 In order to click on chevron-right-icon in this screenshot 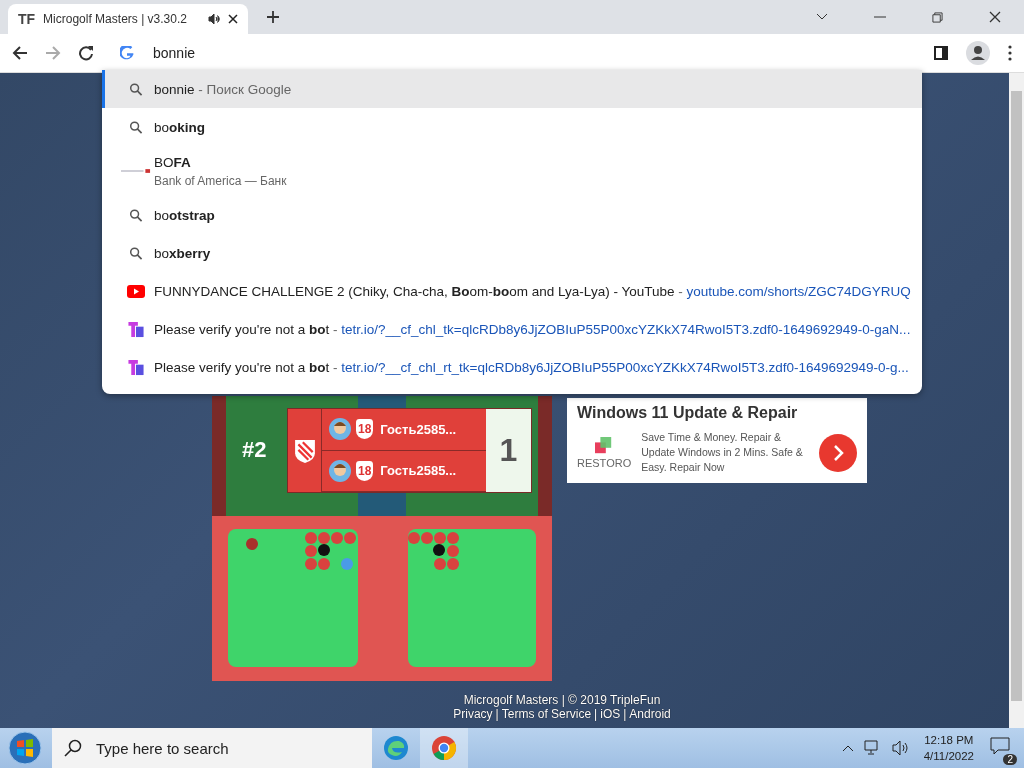, I will do `click(838, 452)`.